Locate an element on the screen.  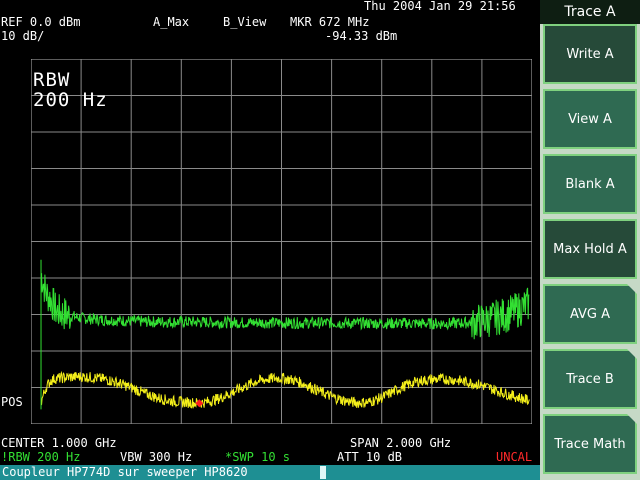
text-cursor is located at coordinates (323, 472).